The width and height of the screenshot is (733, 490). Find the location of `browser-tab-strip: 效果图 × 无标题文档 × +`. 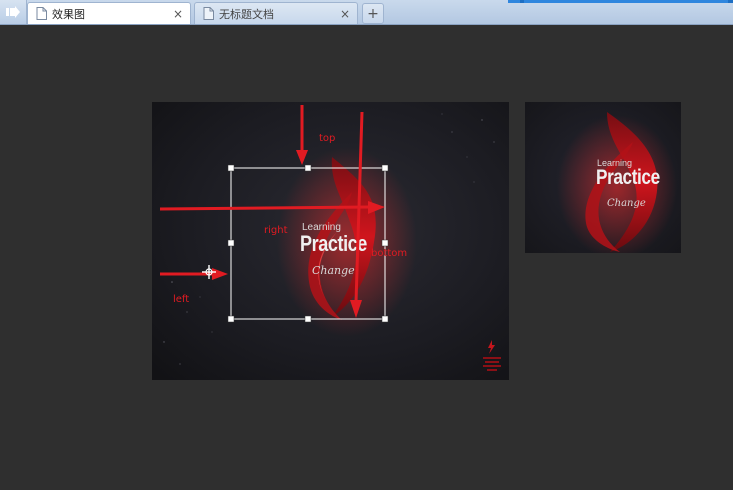

browser-tab-strip: 效果图 × 无标题文档 × + is located at coordinates (366, 12).